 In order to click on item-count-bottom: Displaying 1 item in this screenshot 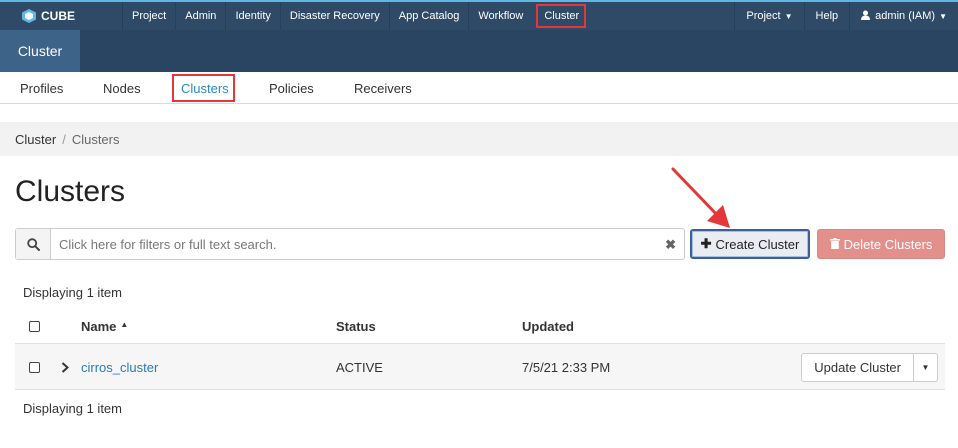, I will do `click(72, 408)`.